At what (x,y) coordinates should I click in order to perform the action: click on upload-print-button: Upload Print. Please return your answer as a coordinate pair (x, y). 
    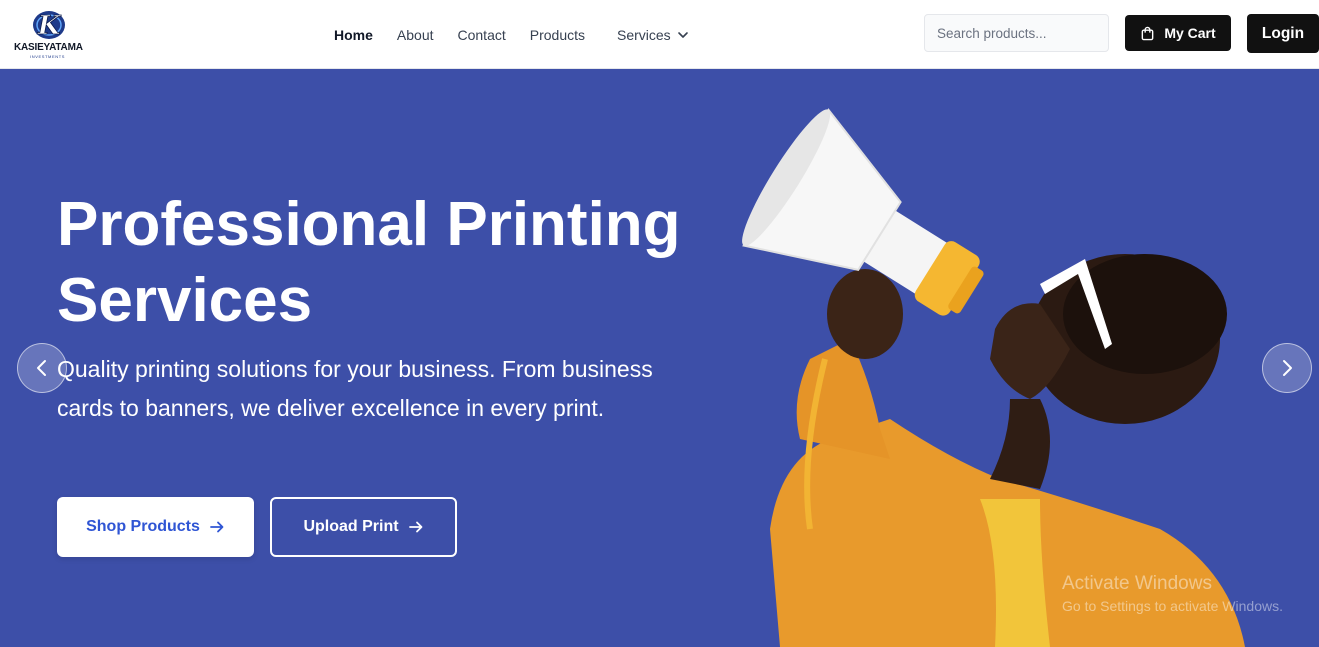
    Looking at the image, I should click on (363, 527).